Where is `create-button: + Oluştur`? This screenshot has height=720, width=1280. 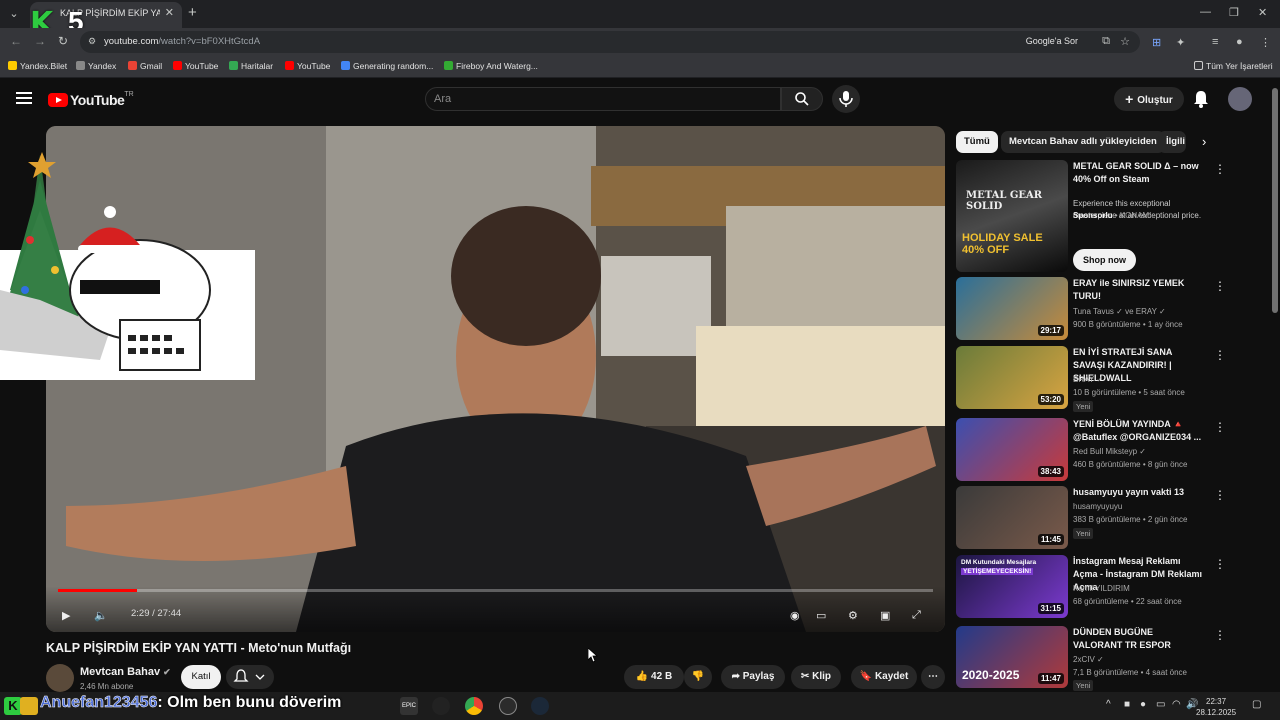 create-button: + Oluştur is located at coordinates (1149, 99).